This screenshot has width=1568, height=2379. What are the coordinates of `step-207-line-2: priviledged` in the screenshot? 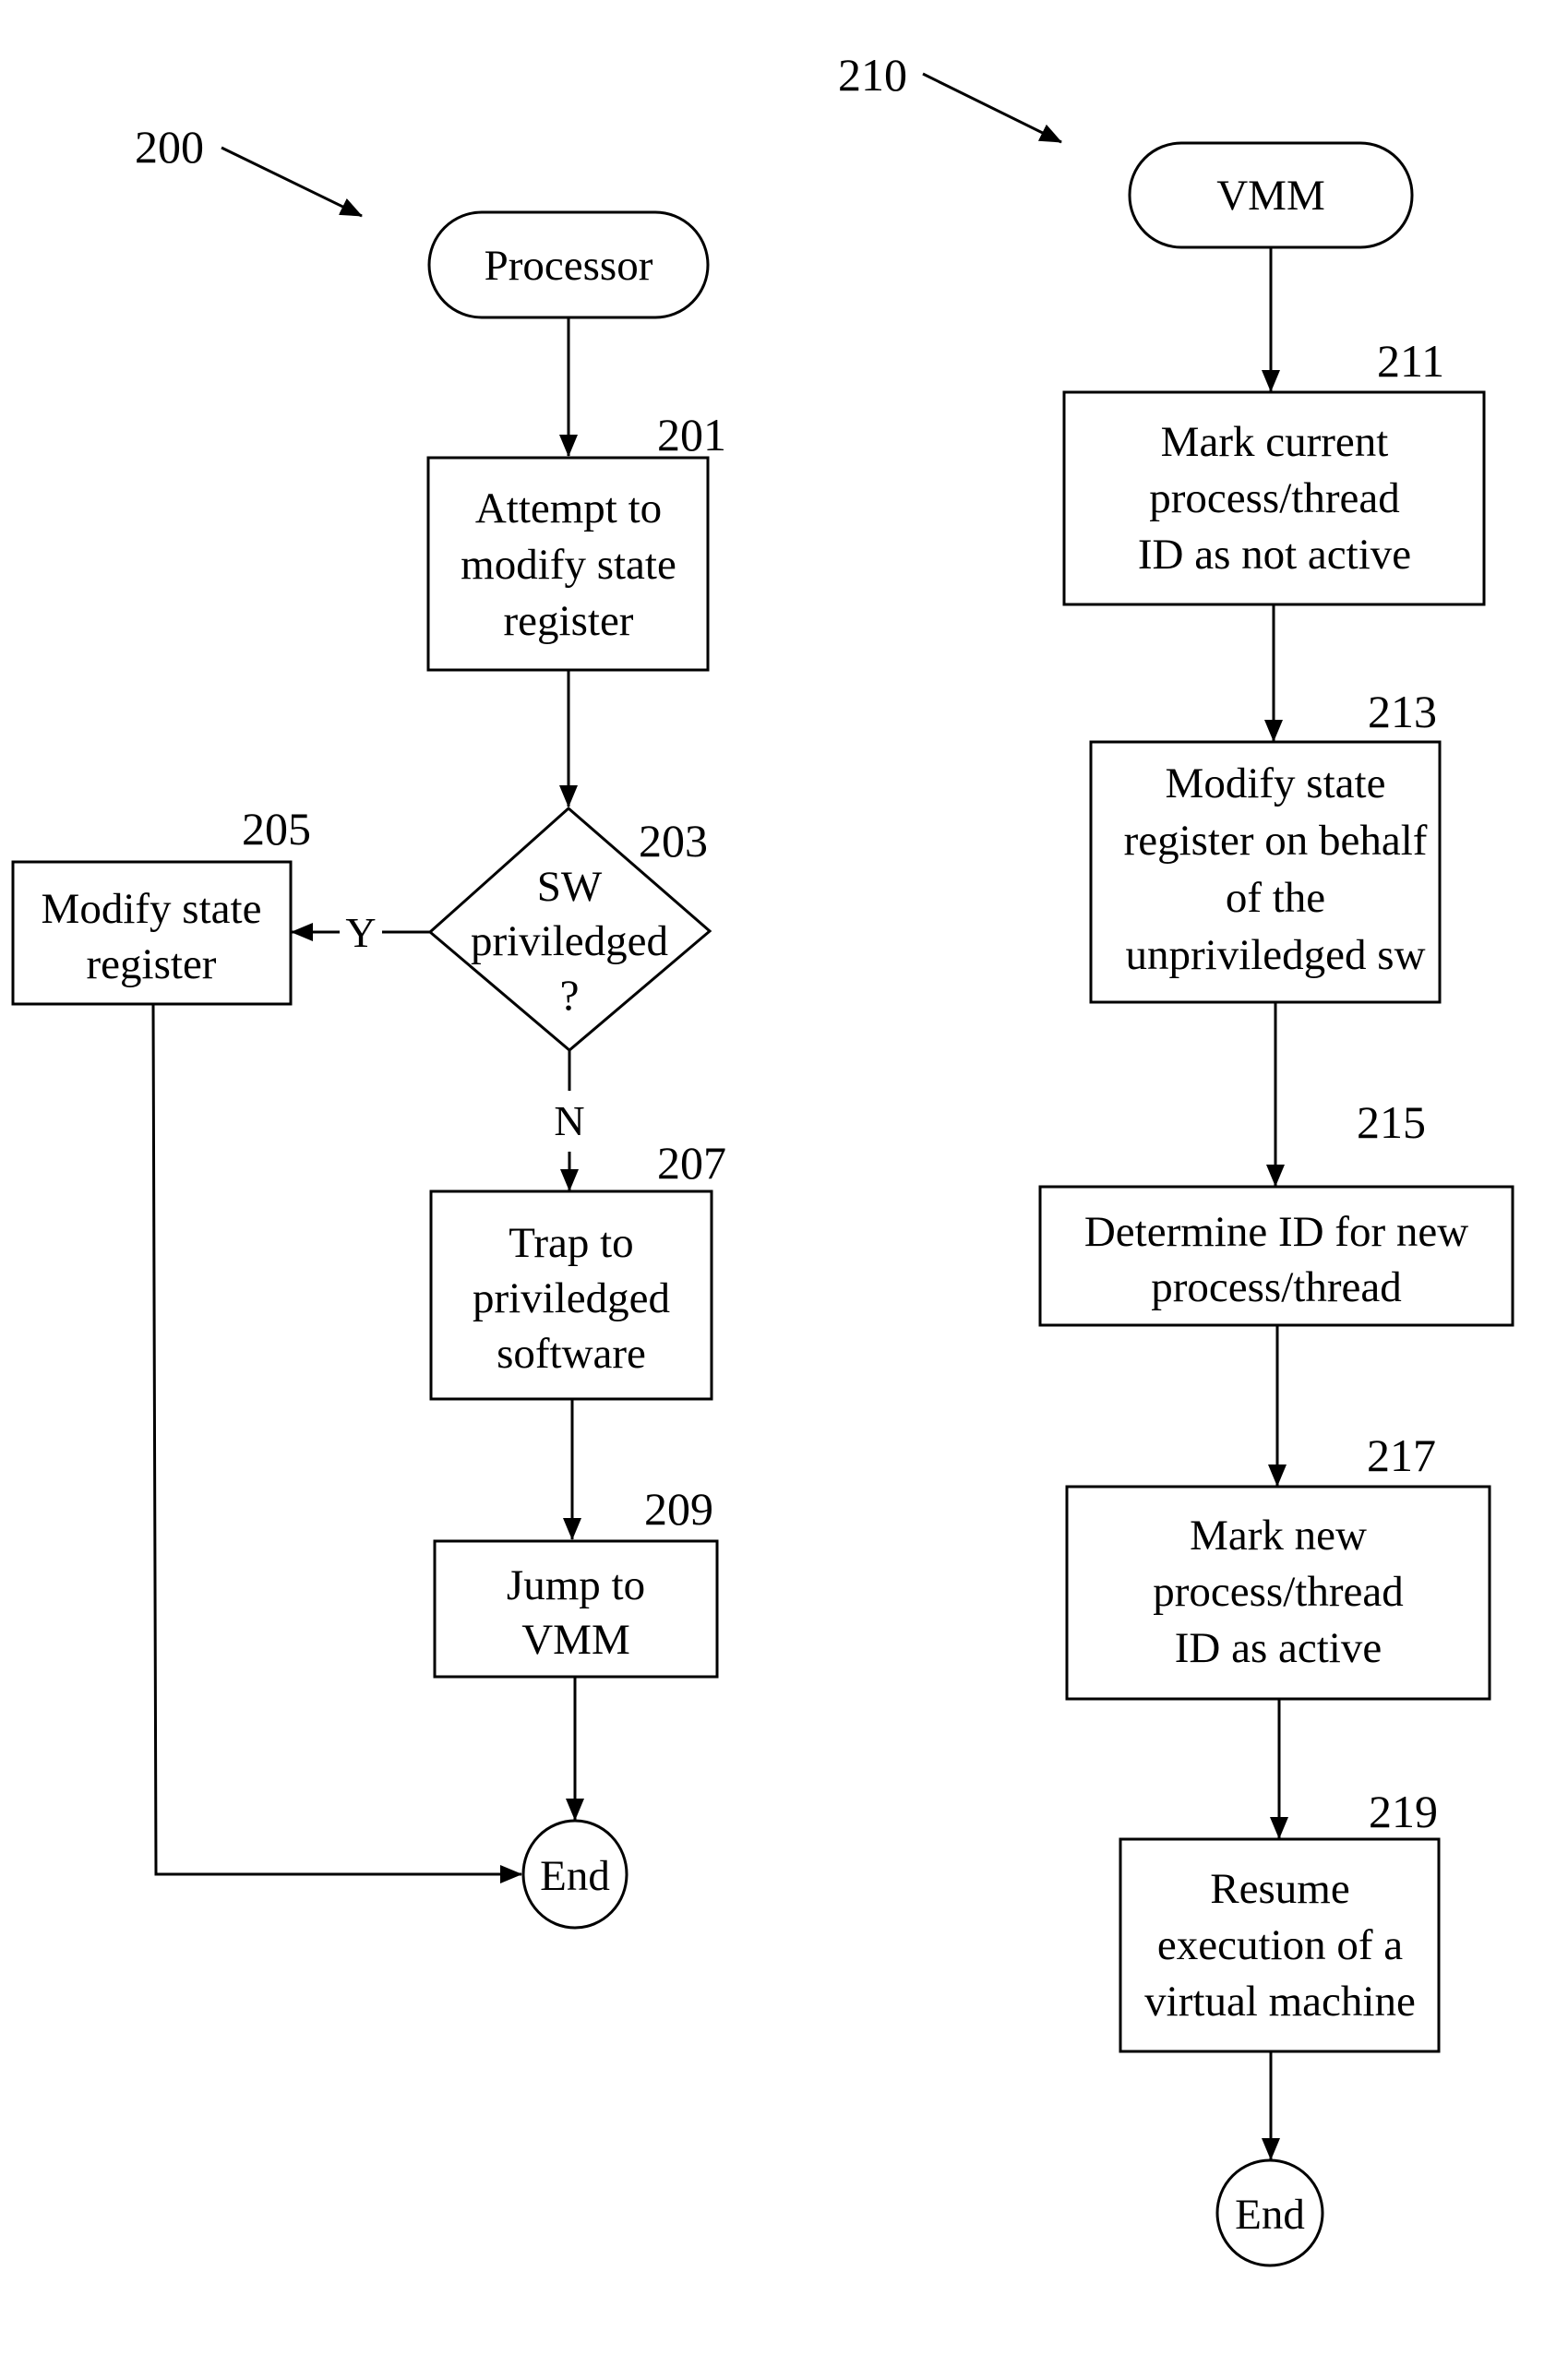 It's located at (571, 1298).